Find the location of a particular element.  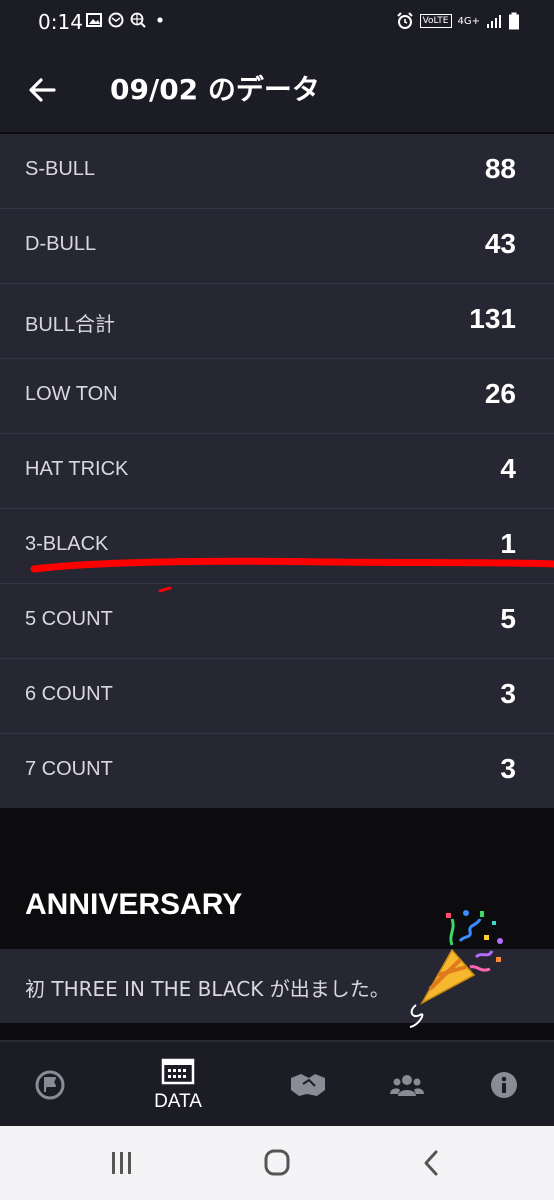

recent-apps-icon is located at coordinates (122, 1163).